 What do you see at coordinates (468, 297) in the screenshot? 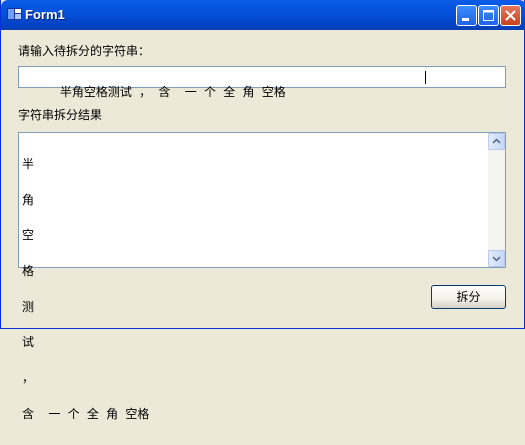
I see `split-button: 拆分` at bounding box center [468, 297].